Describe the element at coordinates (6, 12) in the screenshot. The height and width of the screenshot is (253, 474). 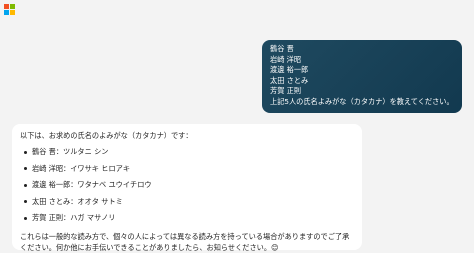
I see `logo-blue-square` at that location.